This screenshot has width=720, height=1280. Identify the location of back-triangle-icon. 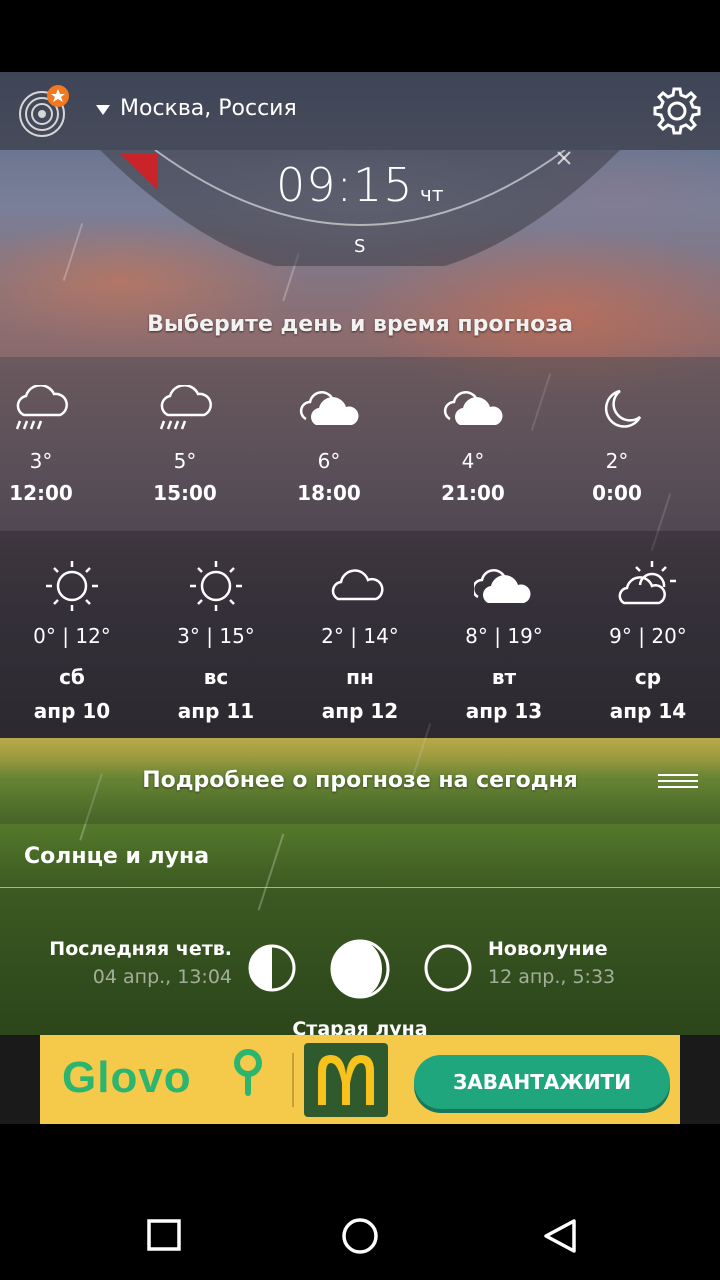
(560, 1236).